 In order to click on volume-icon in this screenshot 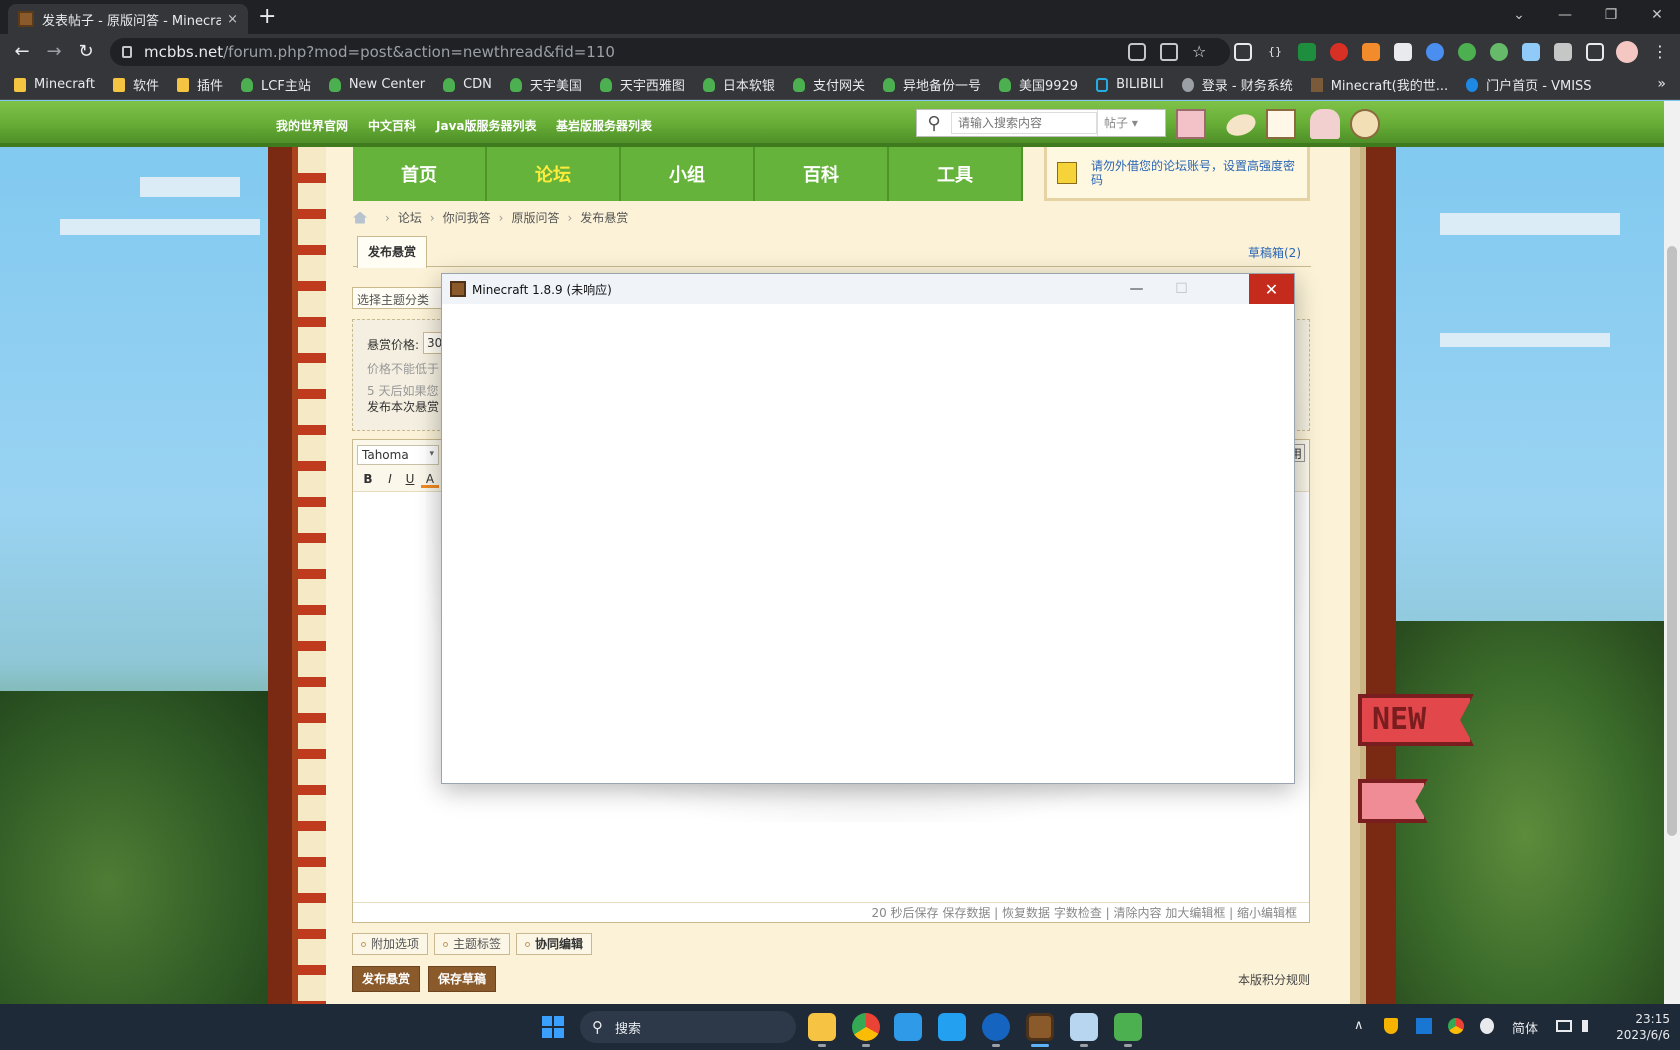, I will do `click(1589, 1026)`.